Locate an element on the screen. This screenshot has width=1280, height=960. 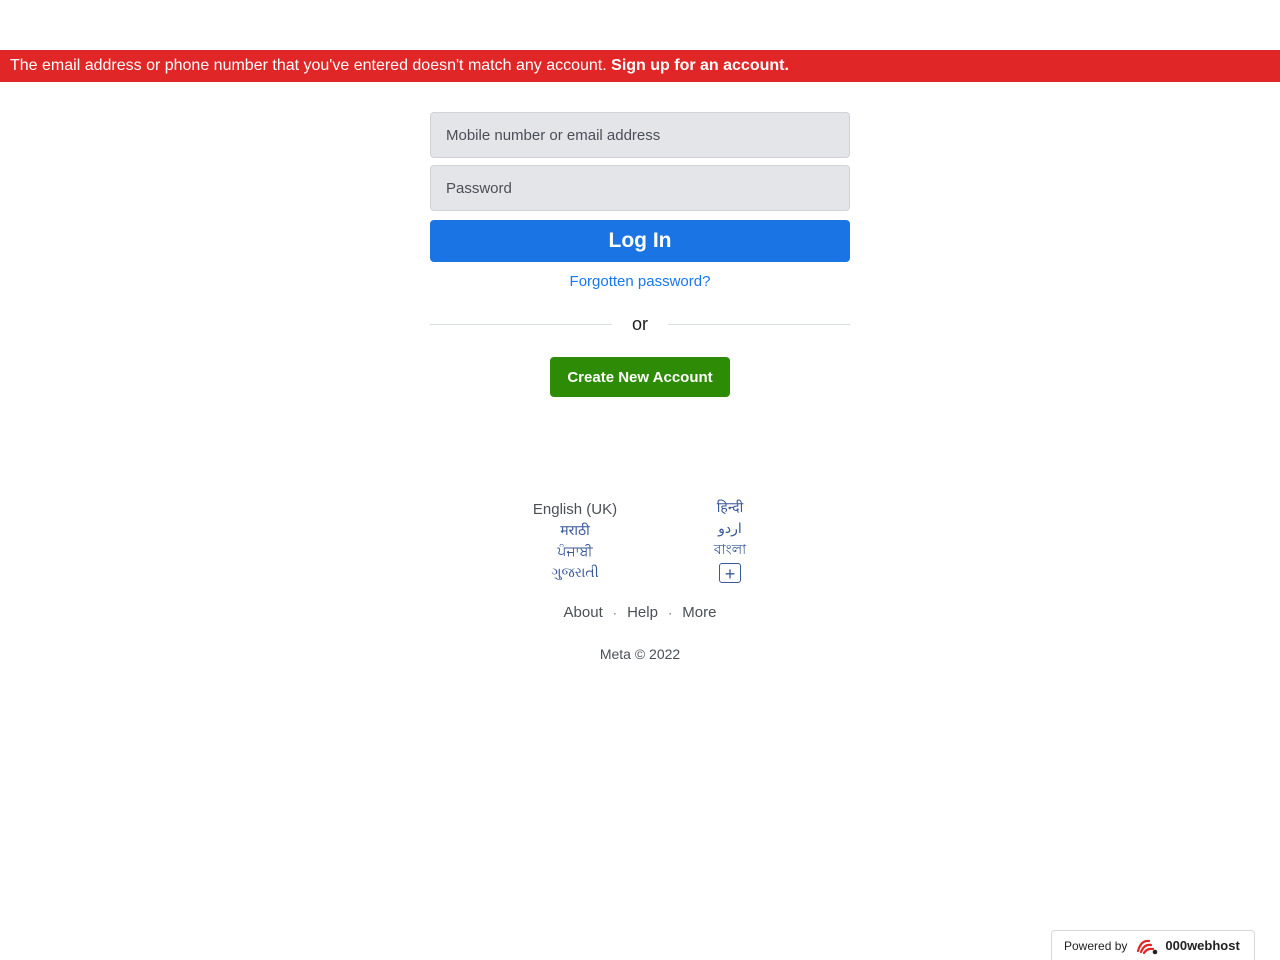
email-field is located at coordinates (640, 135).